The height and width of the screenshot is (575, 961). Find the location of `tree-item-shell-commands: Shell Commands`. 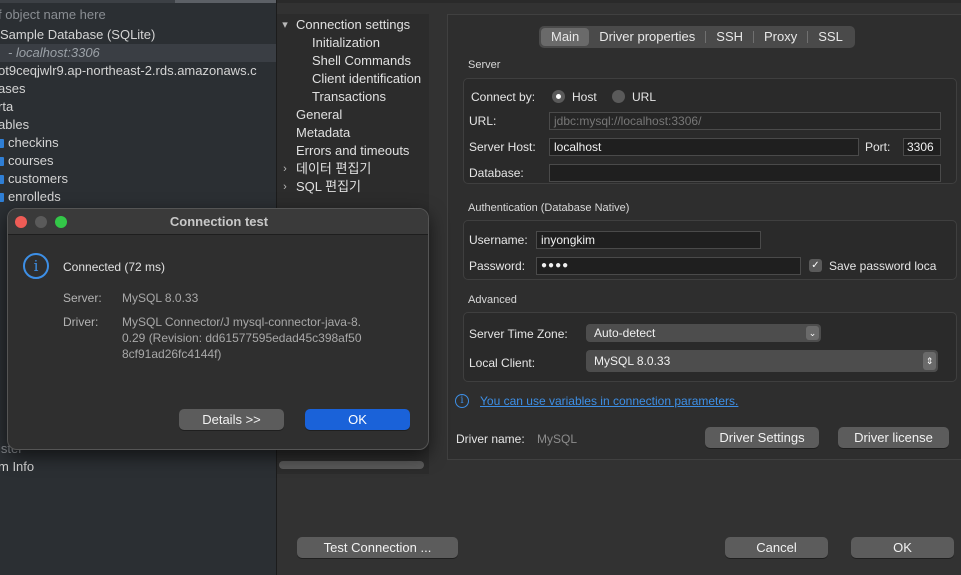

tree-item-shell-commands: Shell Commands is located at coordinates (361, 61).